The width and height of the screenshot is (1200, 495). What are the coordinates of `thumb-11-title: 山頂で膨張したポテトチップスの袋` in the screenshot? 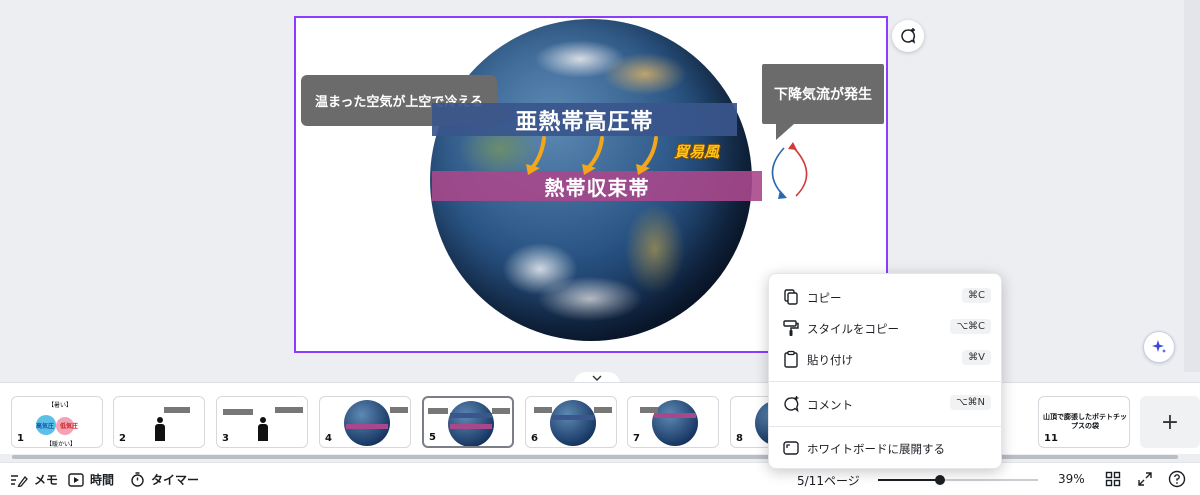 It's located at (1085, 422).